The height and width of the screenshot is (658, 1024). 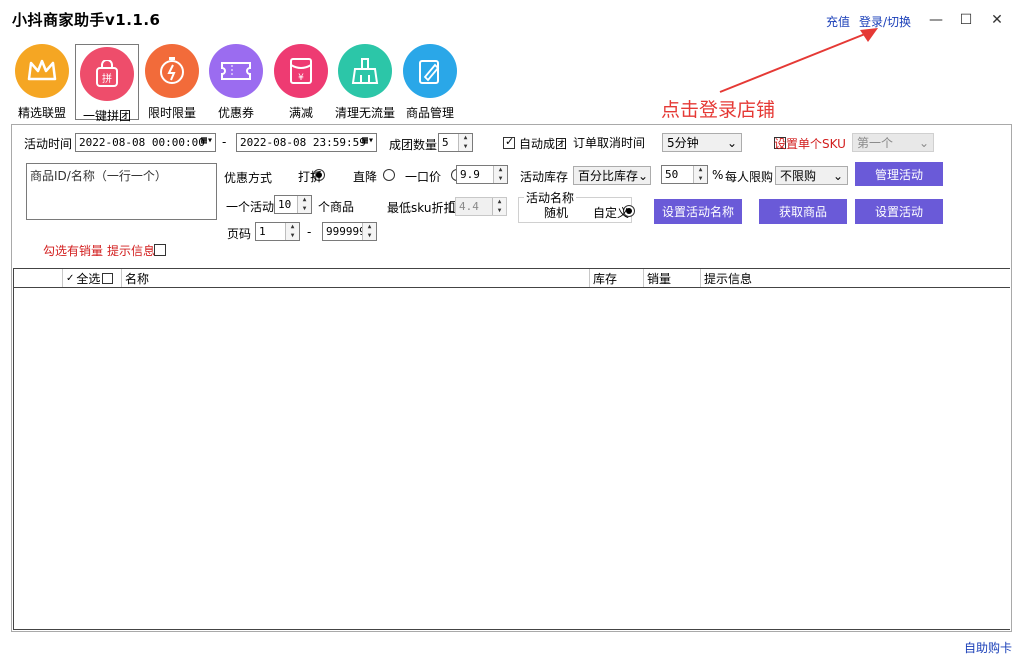 I want to click on annotation-text: 点击登录店铺, so click(x=718, y=110).